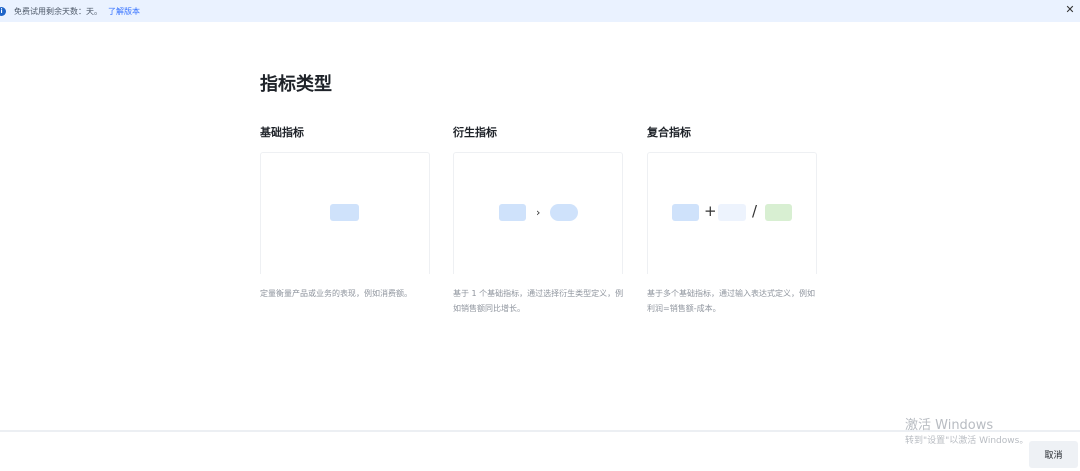 This screenshot has height=471, width=1080. What do you see at coordinates (296, 84) in the screenshot?
I see `page-title: 指标类型` at bounding box center [296, 84].